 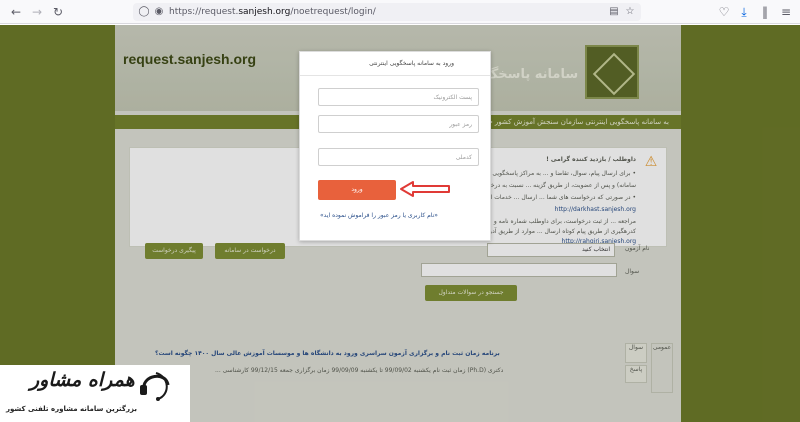 I want to click on modal-header: ورود به سامانه پاسخگویی اینترنتی, so click(x=395, y=64).